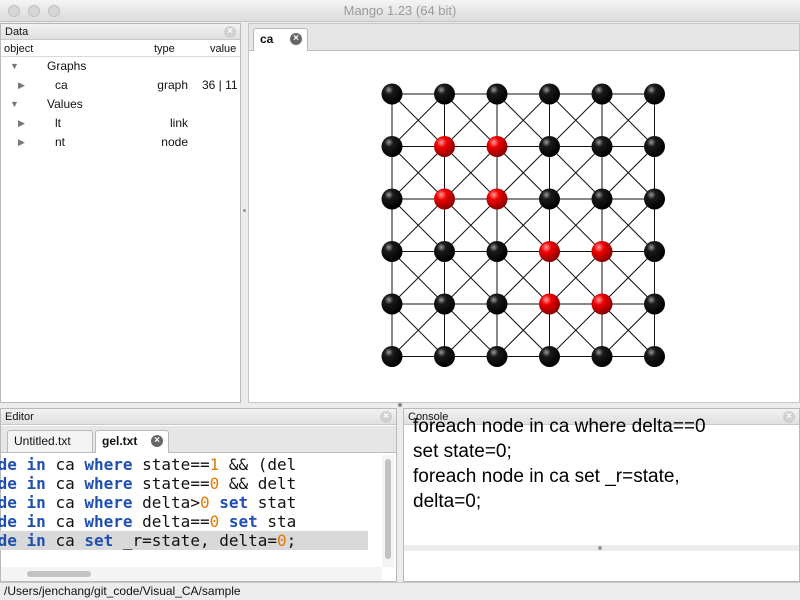  What do you see at coordinates (59, 574) in the screenshot?
I see `editor-horizontal-thumb` at bounding box center [59, 574].